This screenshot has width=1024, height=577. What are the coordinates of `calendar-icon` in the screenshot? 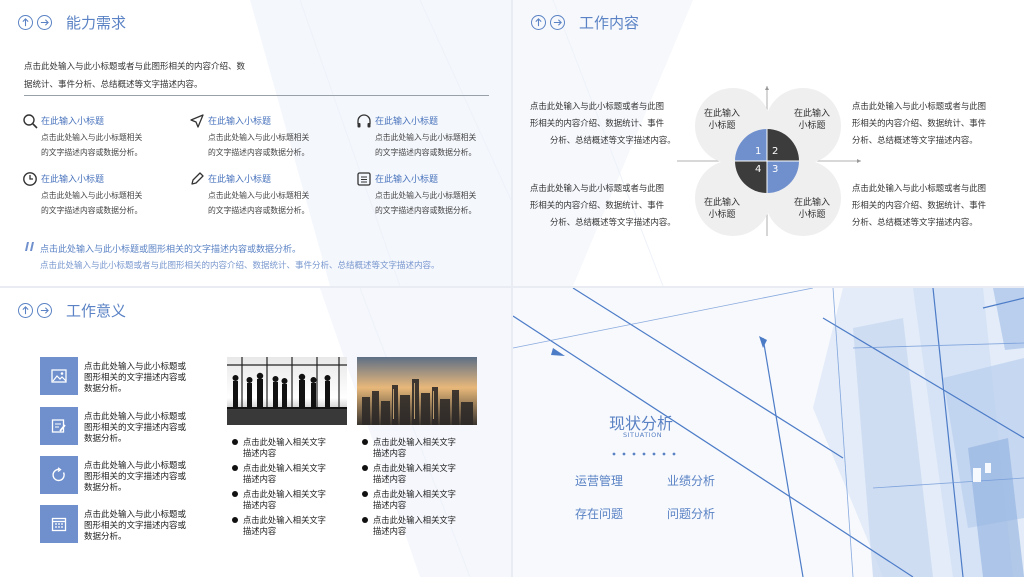 It's located at (59, 524).